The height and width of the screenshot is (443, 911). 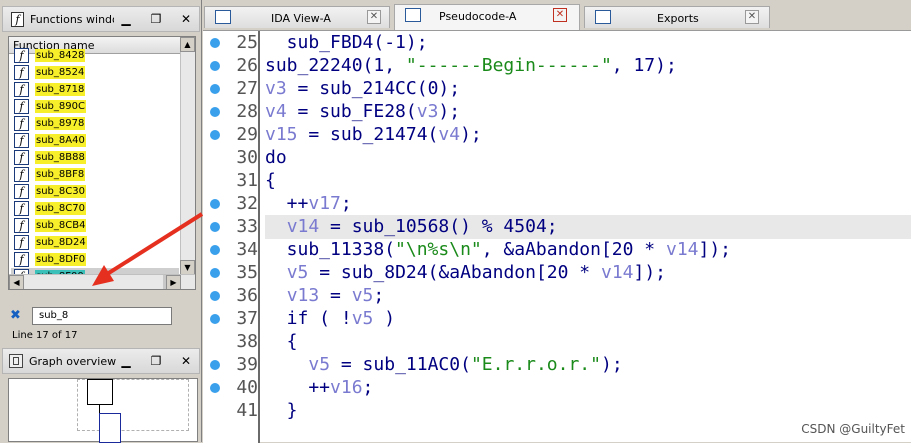 What do you see at coordinates (153, 245) in the screenshot?
I see `arrow-shaft` at bounding box center [153, 245].